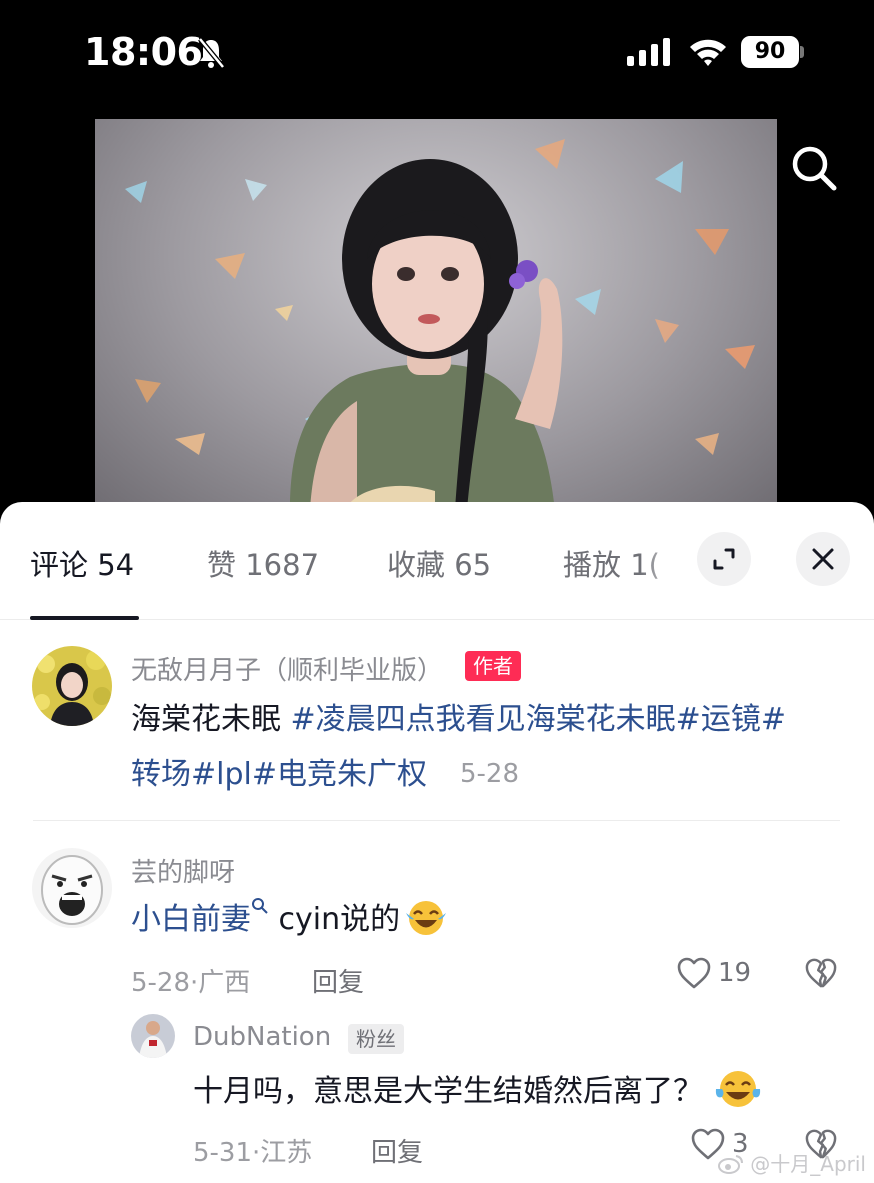  Describe the element at coordinates (279, 774) in the screenshot. I see `hashtag-link: 转场#lpl#电竞朱广权` at that location.